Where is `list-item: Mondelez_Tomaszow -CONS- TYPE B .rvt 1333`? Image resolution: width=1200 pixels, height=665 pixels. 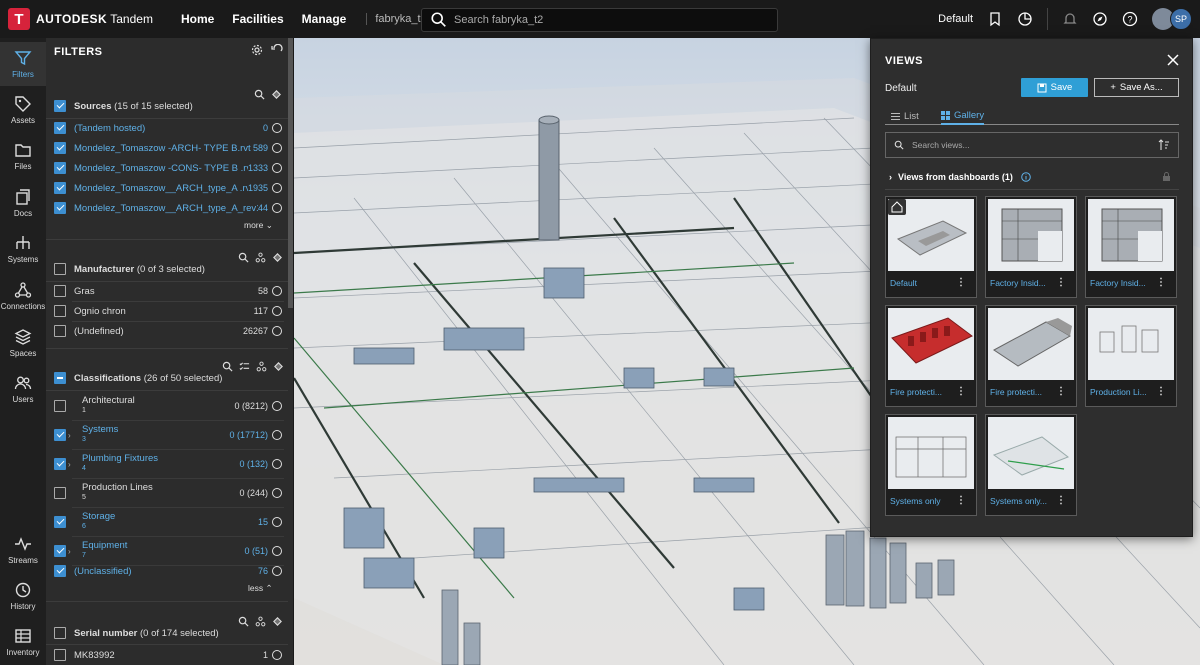
list-item: Mondelez_Tomaszow -CONS- TYPE B .rvt 1333 is located at coordinates (168, 168).